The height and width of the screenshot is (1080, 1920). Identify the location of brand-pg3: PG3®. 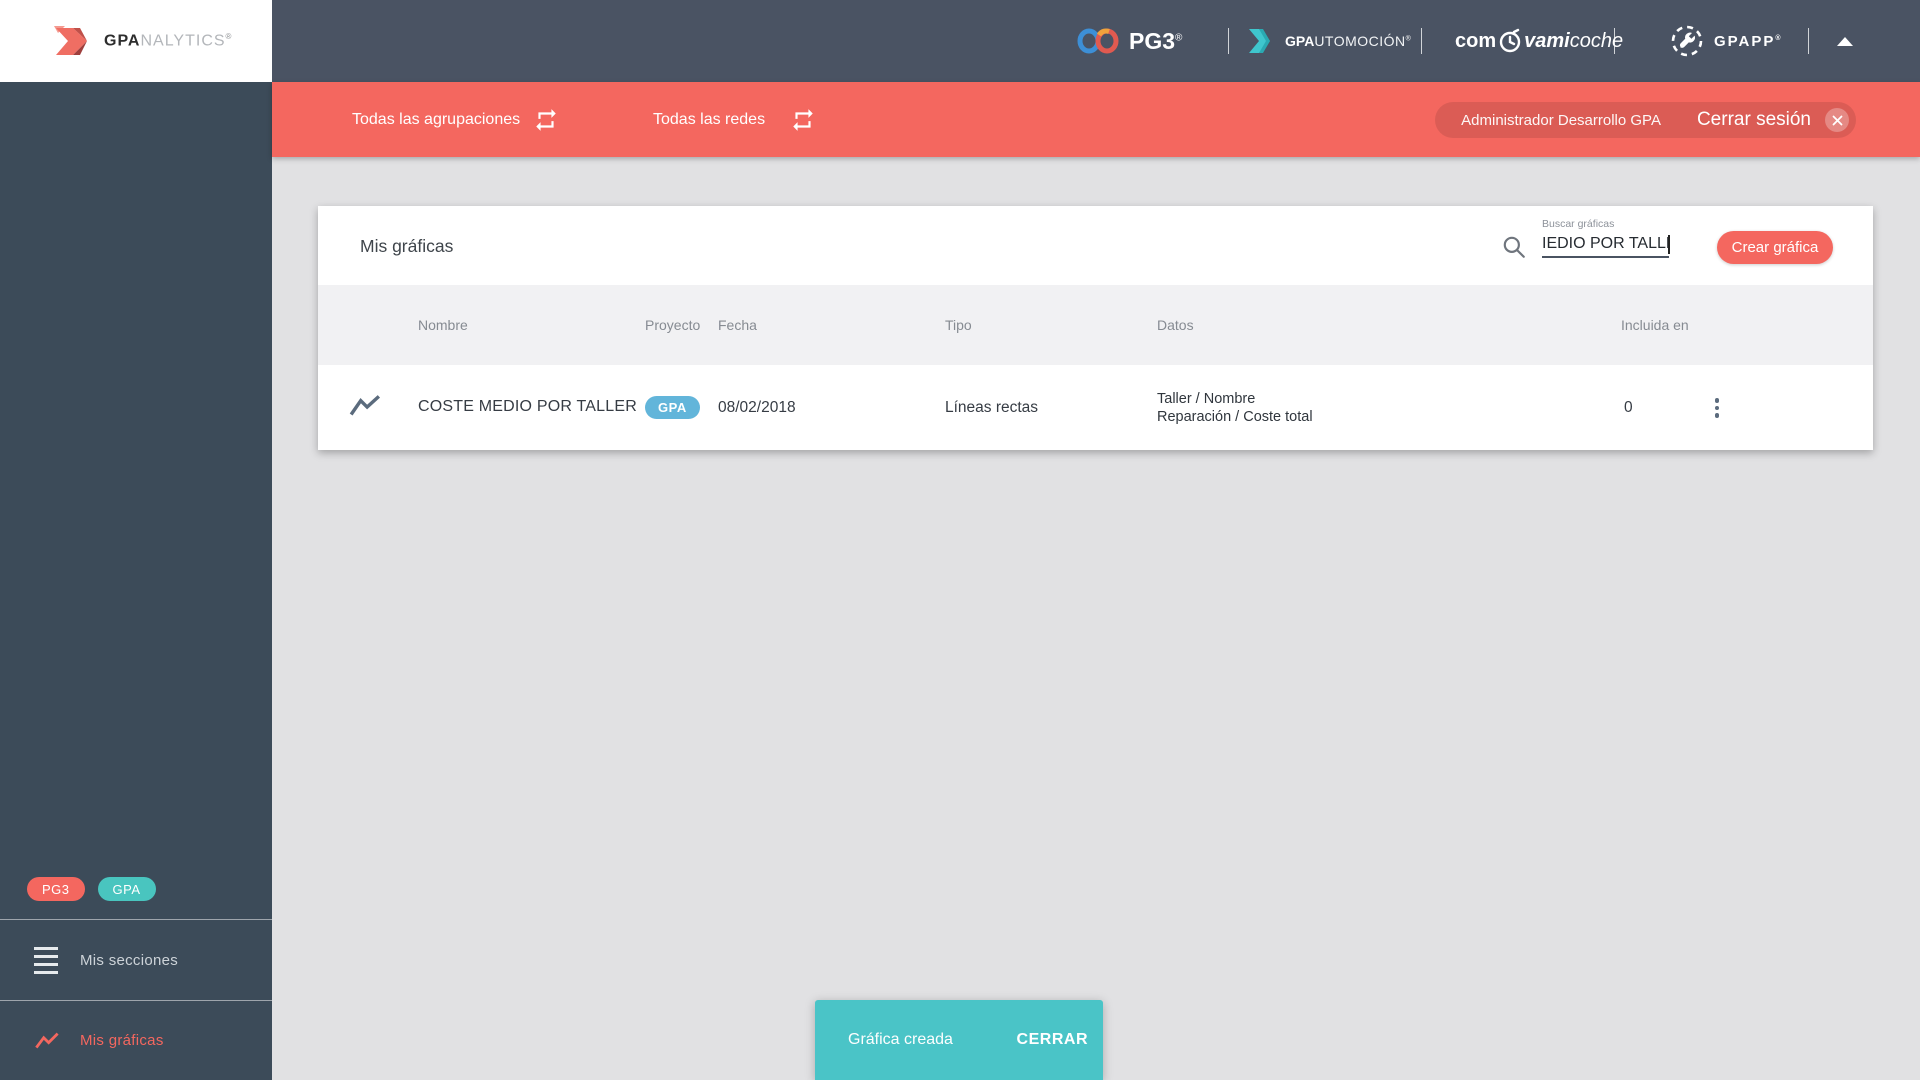
(1129, 41).